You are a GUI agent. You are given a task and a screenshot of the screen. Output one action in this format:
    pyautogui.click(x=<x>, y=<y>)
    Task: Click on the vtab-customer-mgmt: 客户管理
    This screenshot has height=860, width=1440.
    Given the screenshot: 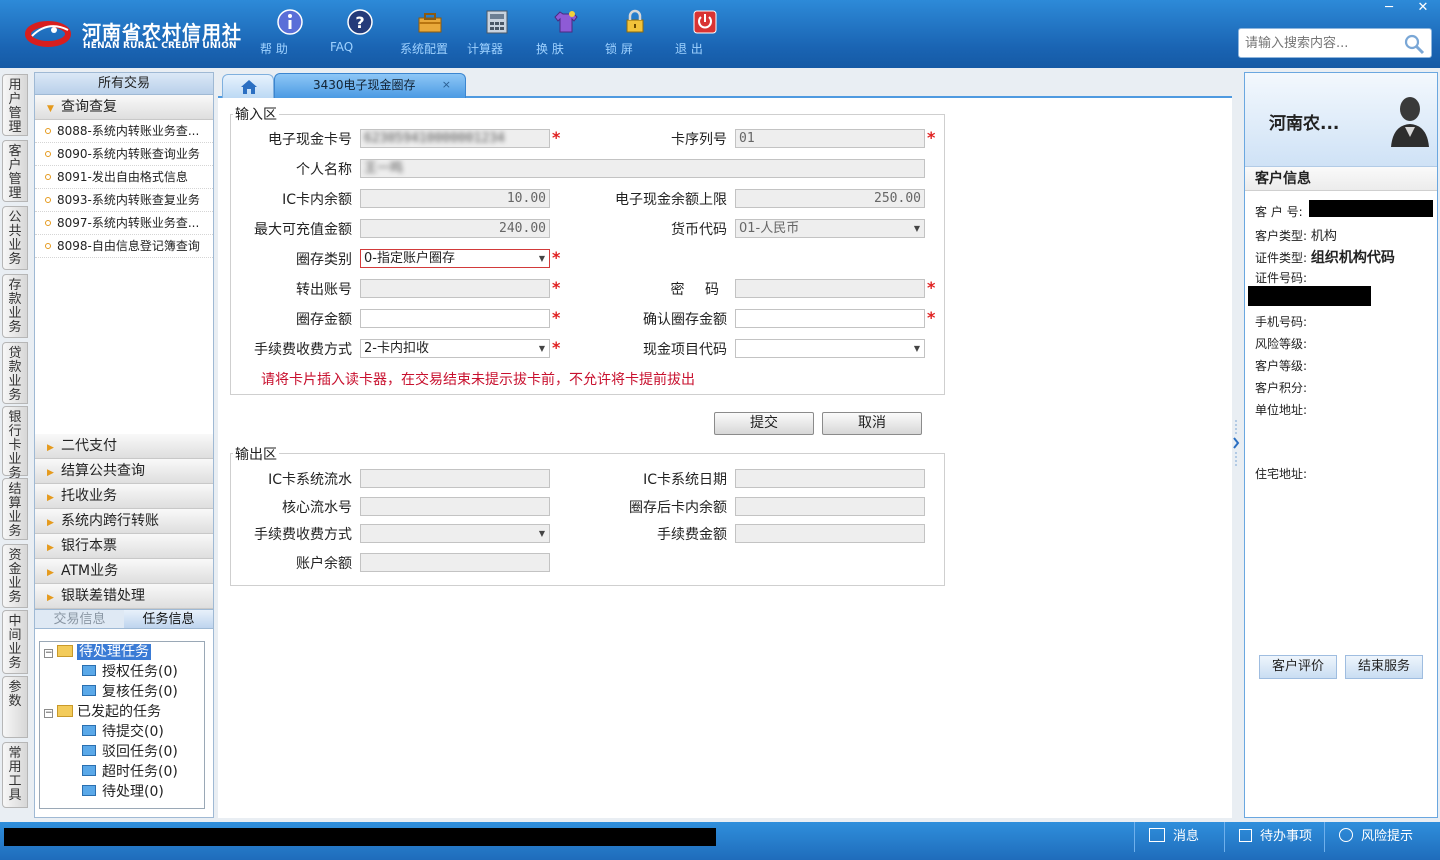 What is the action you would take?
    pyautogui.click(x=15, y=171)
    